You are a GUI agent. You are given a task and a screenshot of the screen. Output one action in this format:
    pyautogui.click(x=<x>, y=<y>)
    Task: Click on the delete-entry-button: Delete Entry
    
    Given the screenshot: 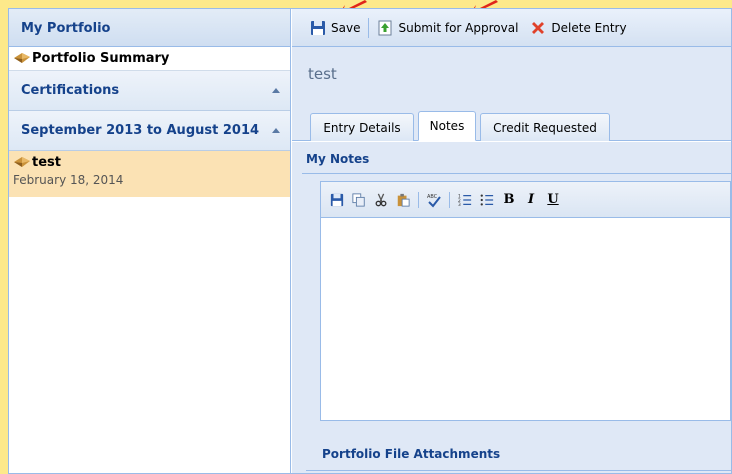 What is the action you would take?
    pyautogui.click(x=578, y=28)
    